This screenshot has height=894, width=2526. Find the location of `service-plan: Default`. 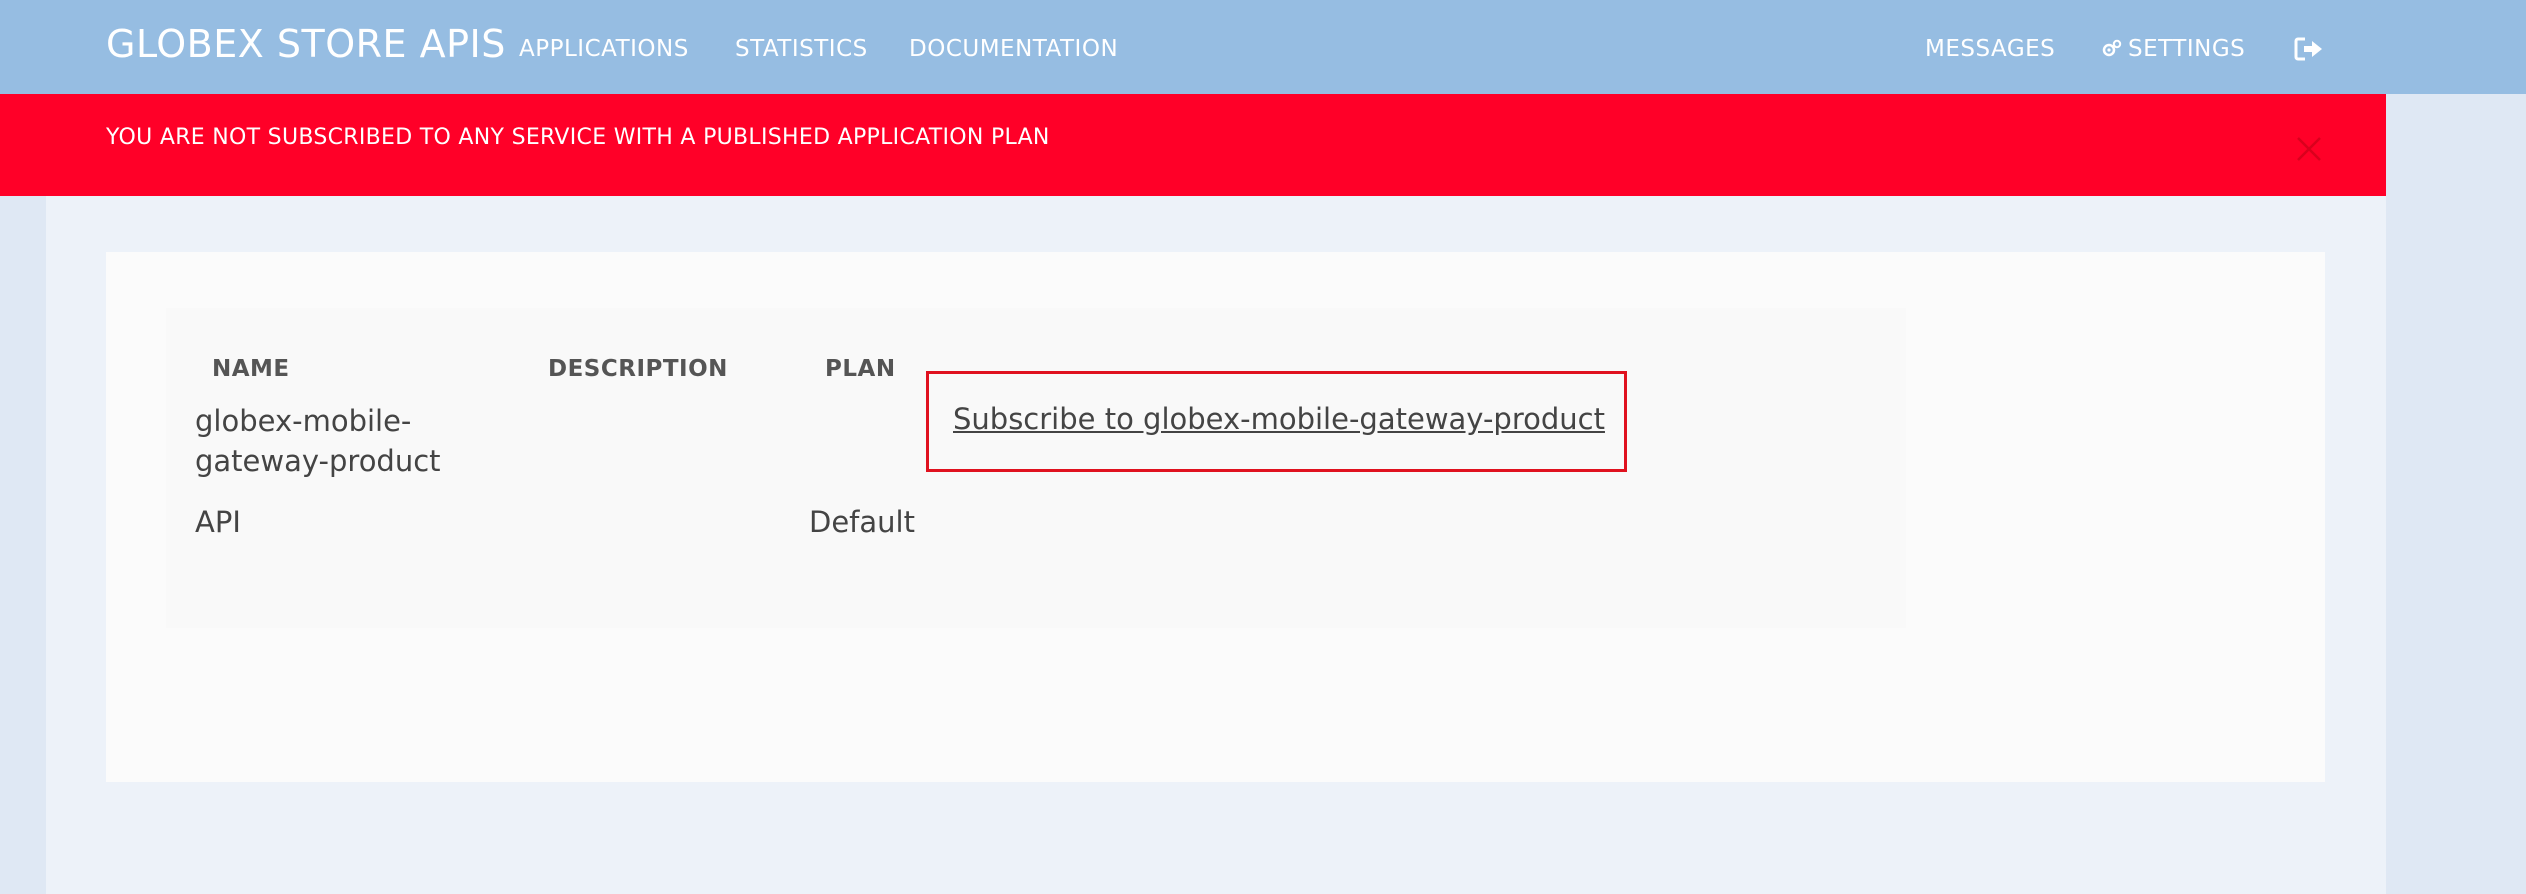

service-plan: Default is located at coordinates (862, 522).